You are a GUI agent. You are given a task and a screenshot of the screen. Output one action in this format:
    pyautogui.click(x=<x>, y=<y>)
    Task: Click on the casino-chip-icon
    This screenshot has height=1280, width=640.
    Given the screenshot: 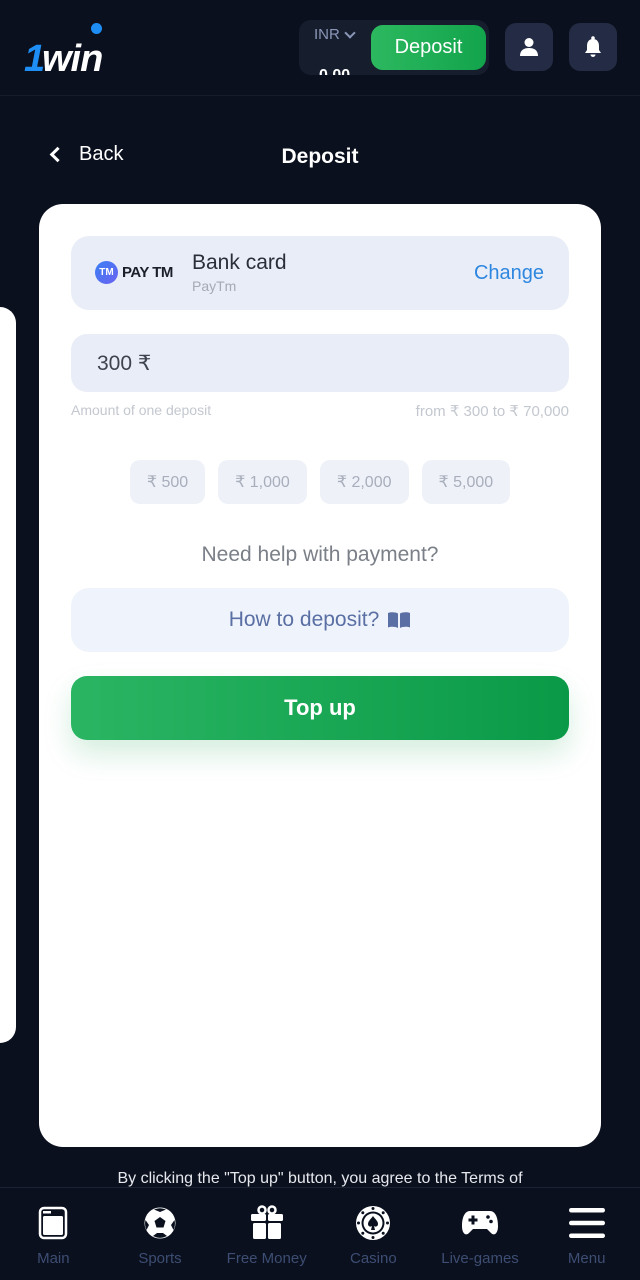 What is the action you would take?
    pyautogui.click(x=373, y=1223)
    